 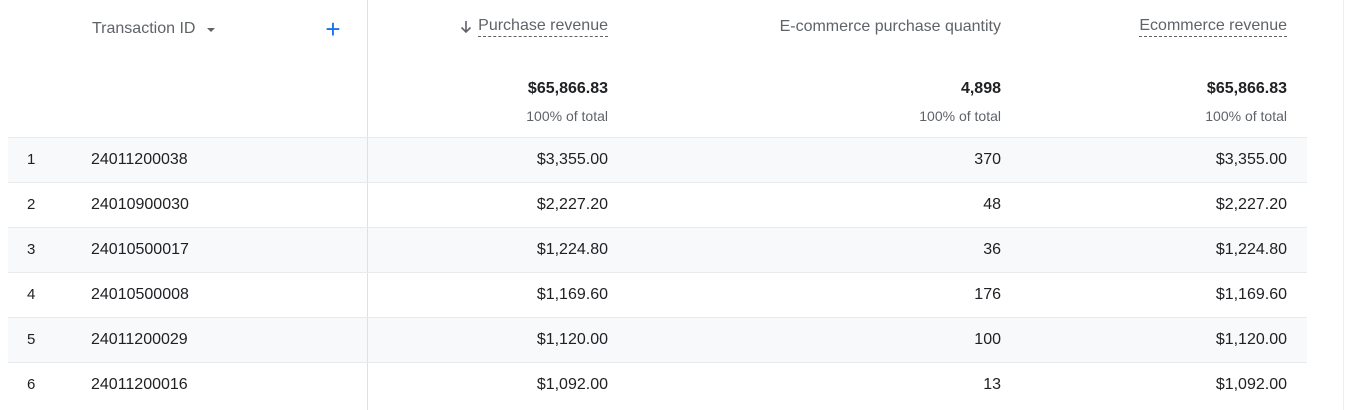 I want to click on row-index: 3, so click(x=31, y=249).